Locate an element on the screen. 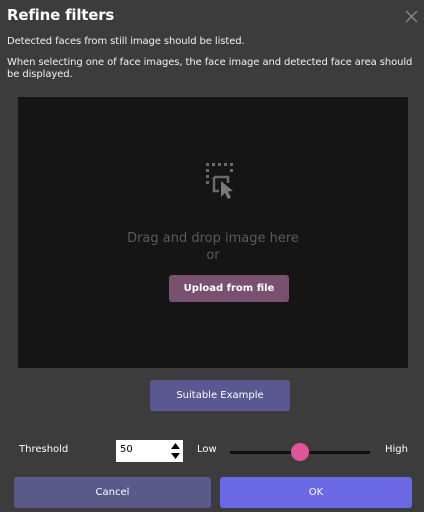 The width and height of the screenshot is (424, 512). threshold-stepper: 50 is located at coordinates (149, 451).